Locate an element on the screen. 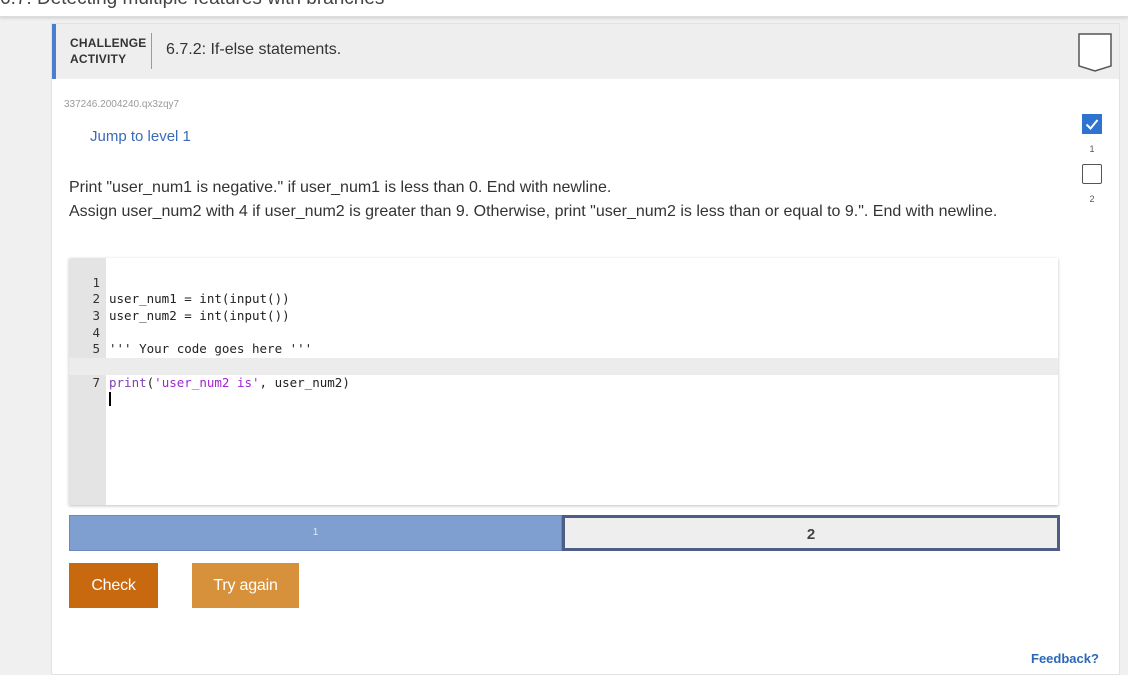 This screenshot has width=1128, height=675. header-divider is located at coordinates (151, 51).